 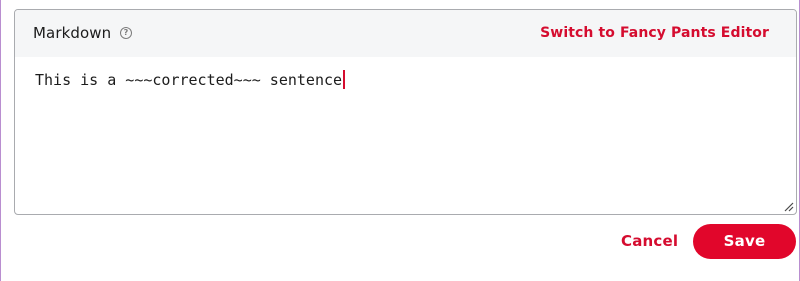 I want to click on resize-handle-icon, so click(x=788, y=206).